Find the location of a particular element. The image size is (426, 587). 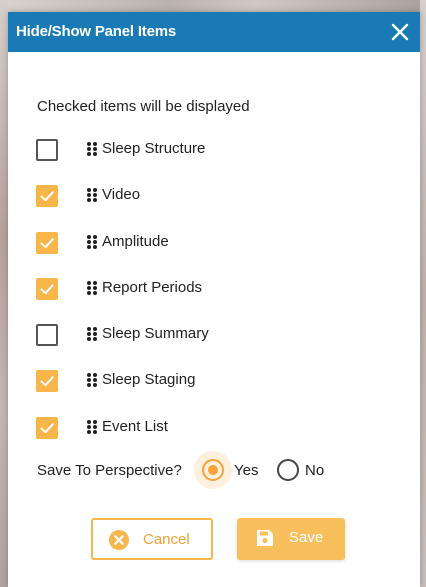

close-icon is located at coordinates (400, 32).